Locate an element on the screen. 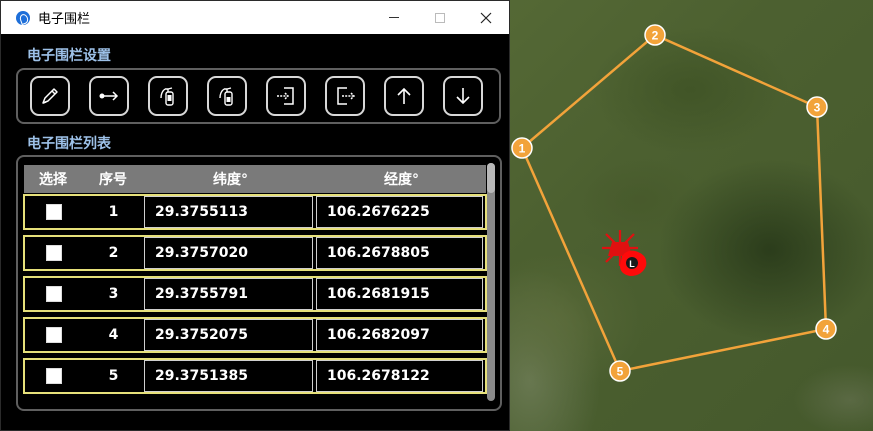 This screenshot has width=873, height=431. close-button is located at coordinates (486, 17).